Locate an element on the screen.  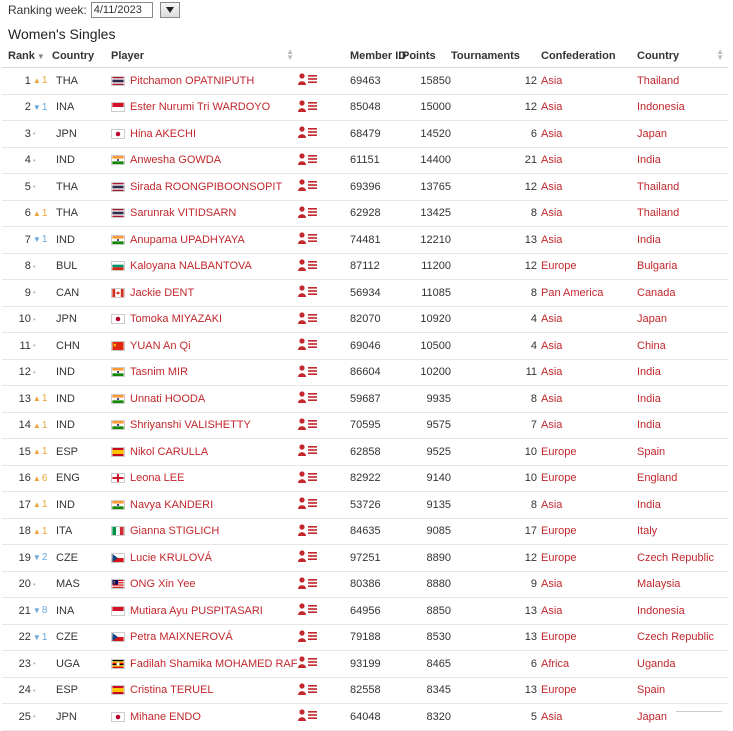
column-header-member-id: Member ID is located at coordinates (378, 56).